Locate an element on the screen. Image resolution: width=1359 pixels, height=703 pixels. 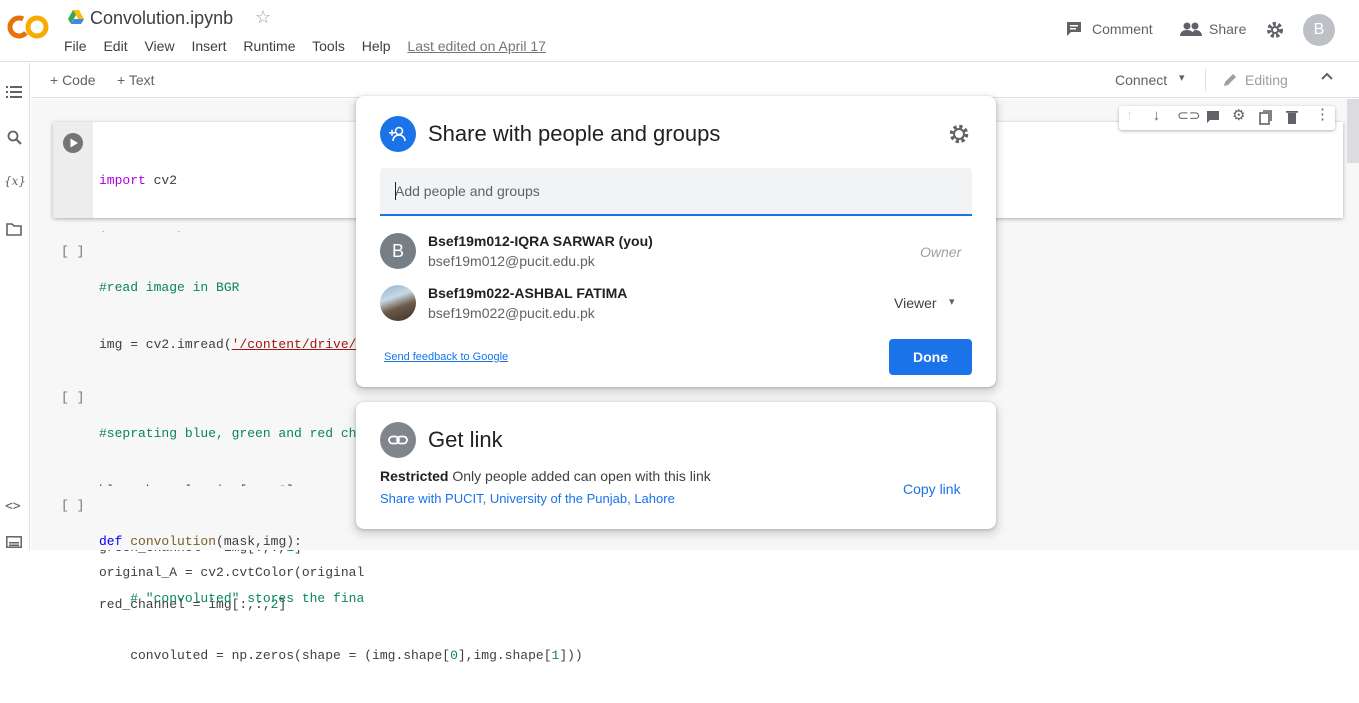
role-viewer-dropdown: Viewer is located at coordinates (915, 303).